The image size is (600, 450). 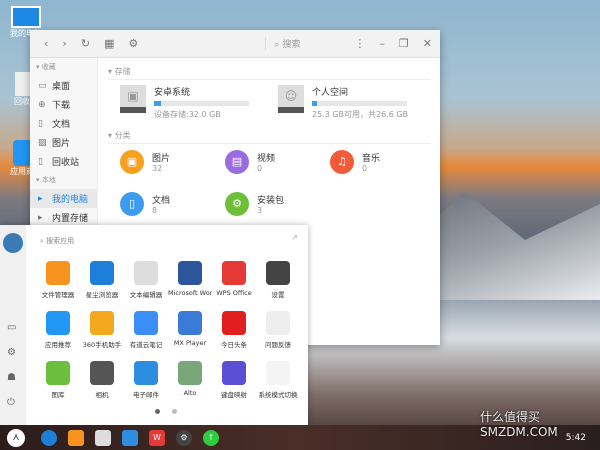 What do you see at coordinates (46, 43) in the screenshot?
I see `back-button: ‹` at bounding box center [46, 43].